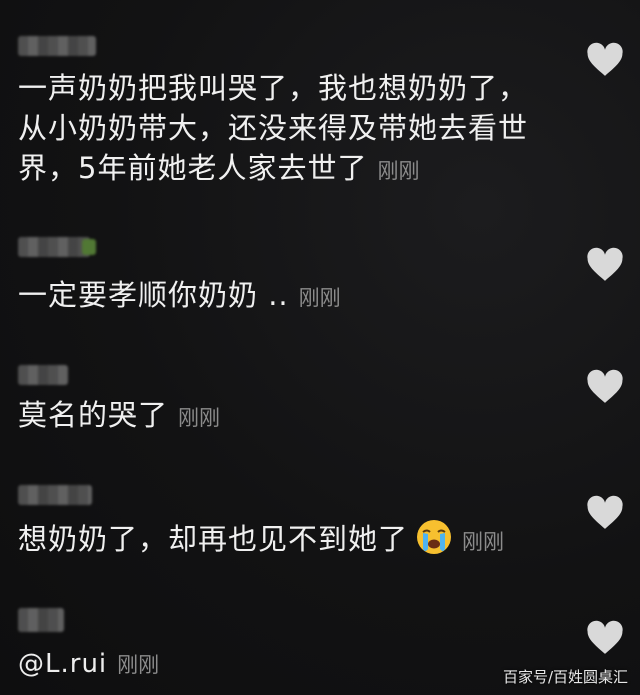  What do you see at coordinates (565, 677) in the screenshot?
I see `watermark: 百家号/百姓圆桌汇` at bounding box center [565, 677].